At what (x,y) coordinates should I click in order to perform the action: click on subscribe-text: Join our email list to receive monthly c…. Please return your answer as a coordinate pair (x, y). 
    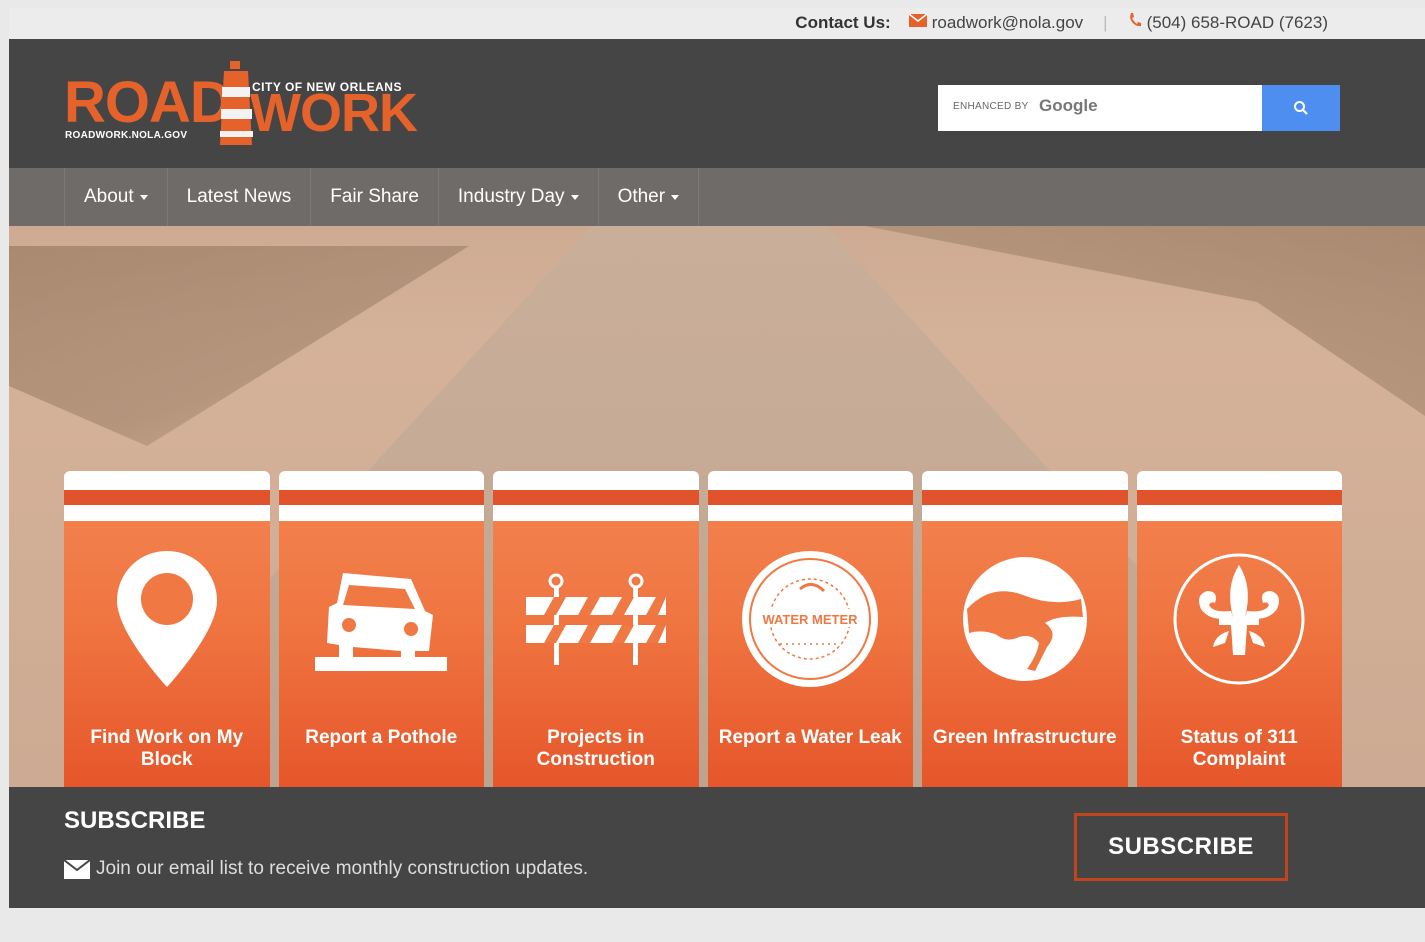
    Looking at the image, I should click on (342, 868).